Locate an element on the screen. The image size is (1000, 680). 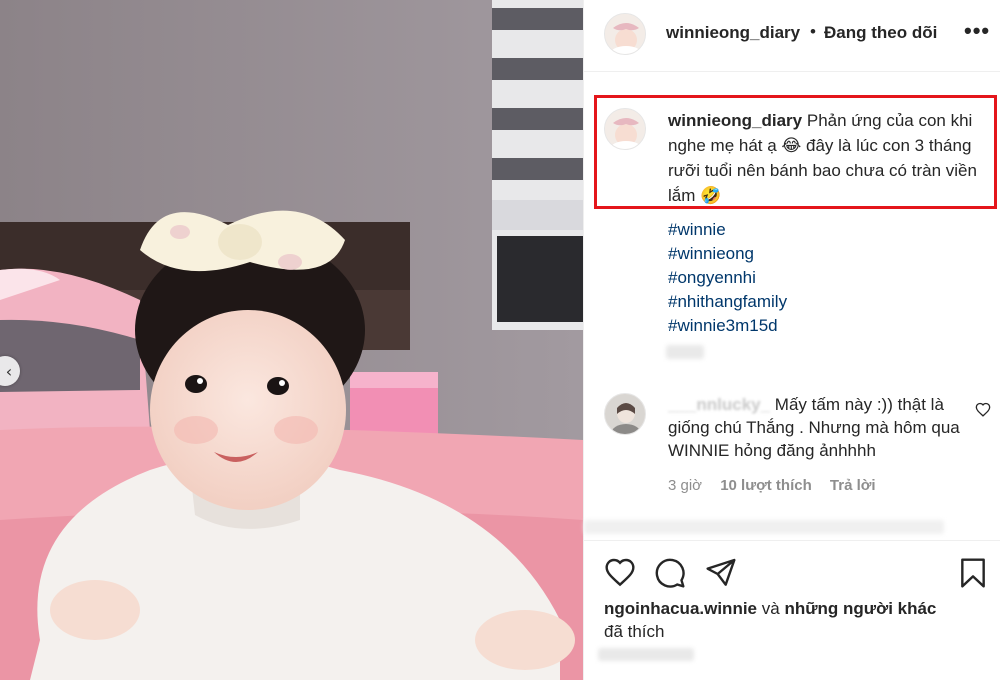
post-header: winnieong_diary • Đang theo dõi ••• is located at coordinates (792, 36).